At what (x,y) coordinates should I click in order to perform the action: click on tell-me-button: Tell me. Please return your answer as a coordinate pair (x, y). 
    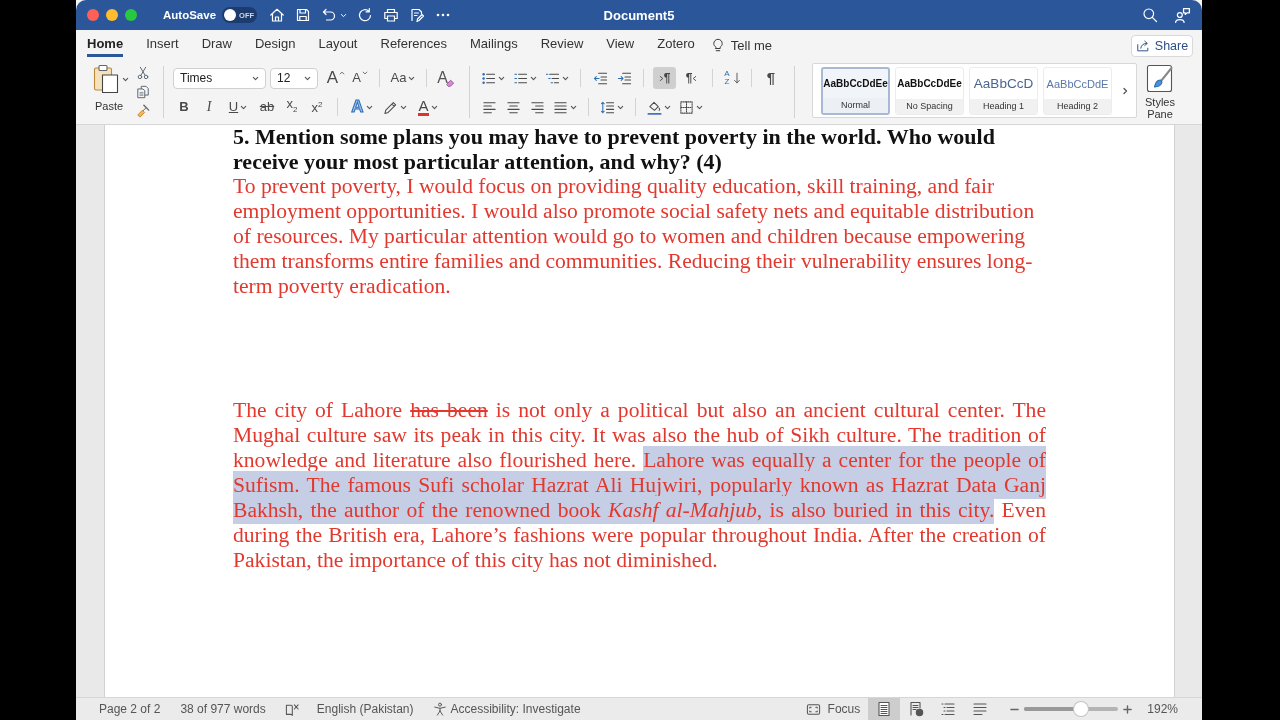
    Looking at the image, I should click on (741, 44).